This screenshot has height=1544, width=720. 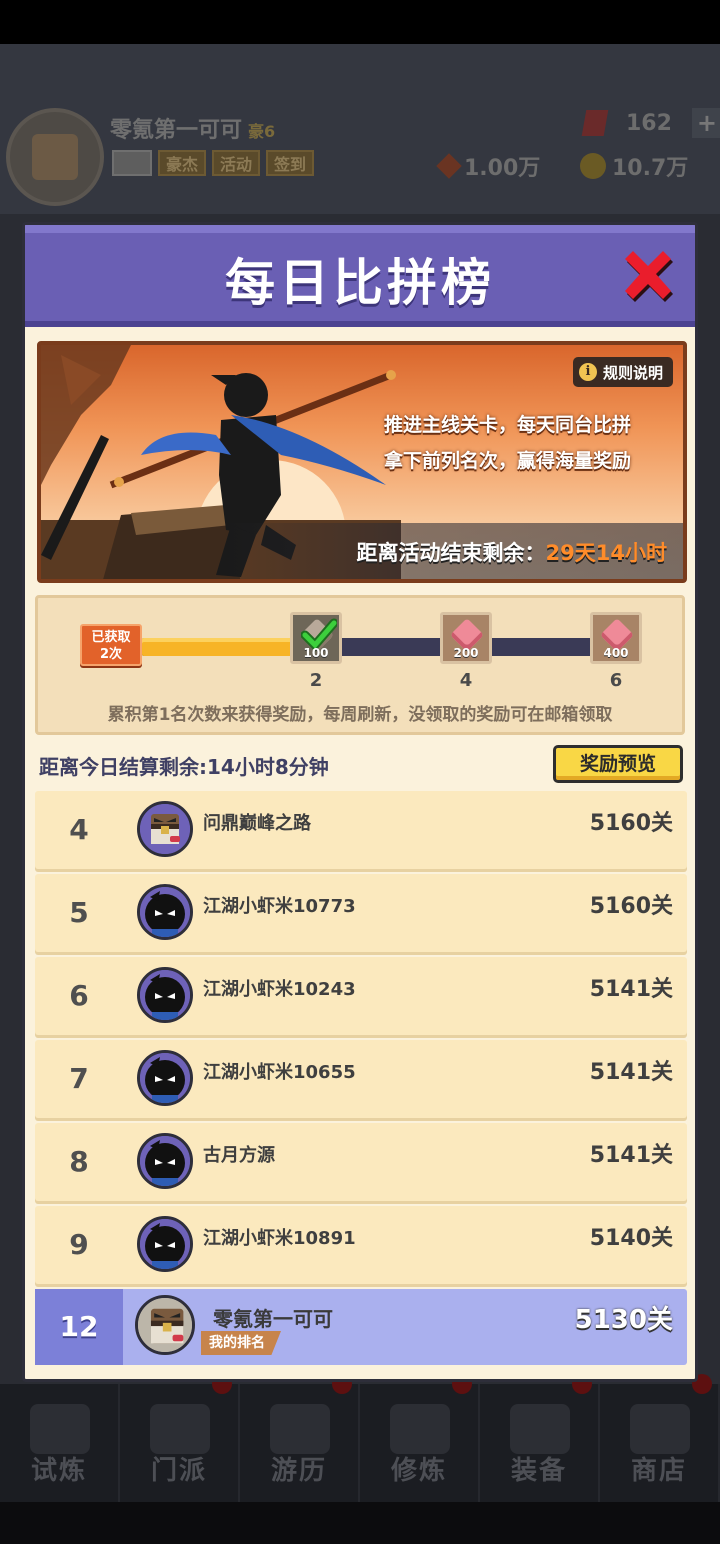 What do you see at coordinates (182, 163) in the screenshot?
I see `badge-haojie: 豪杰` at bounding box center [182, 163].